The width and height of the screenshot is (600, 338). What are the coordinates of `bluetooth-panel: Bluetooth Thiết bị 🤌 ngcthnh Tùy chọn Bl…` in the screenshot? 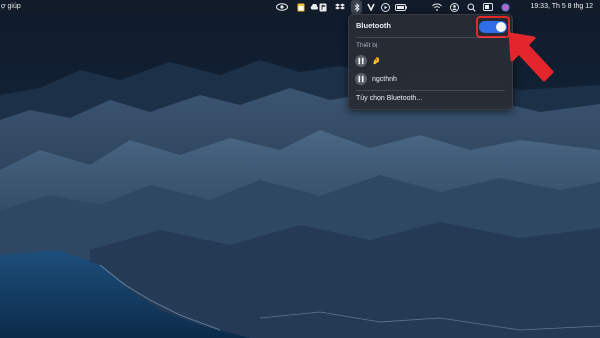 It's located at (430, 62).